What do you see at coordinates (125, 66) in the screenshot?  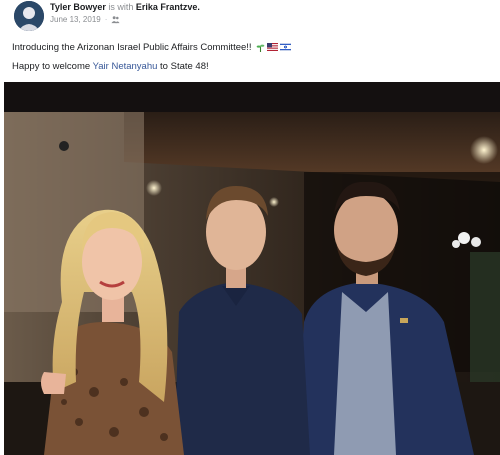 I see `mention-link: Yair Netanyahu` at bounding box center [125, 66].